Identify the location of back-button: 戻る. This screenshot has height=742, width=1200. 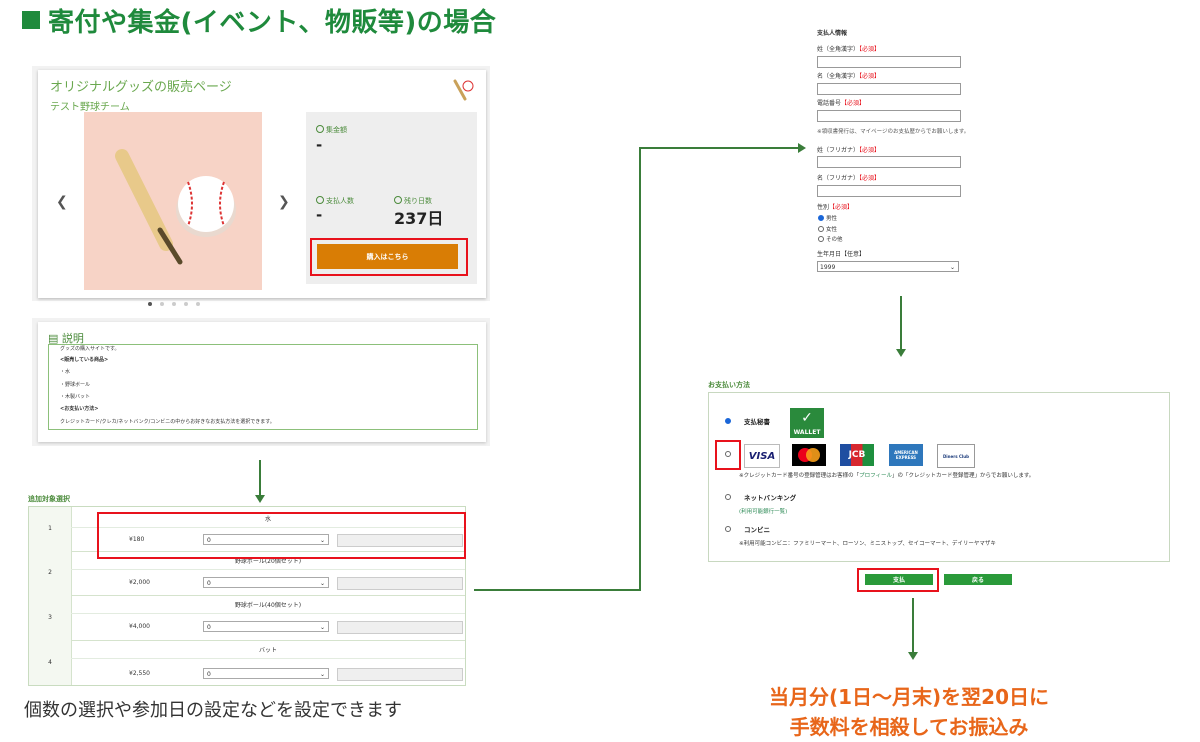
(978, 579).